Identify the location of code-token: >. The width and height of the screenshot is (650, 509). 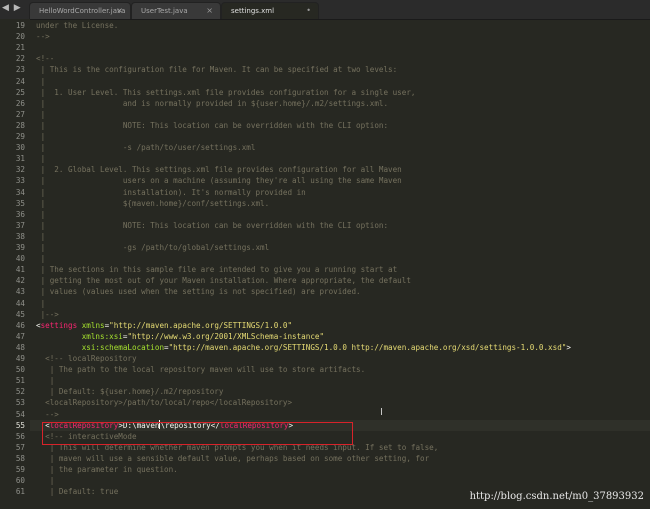
(291, 425).